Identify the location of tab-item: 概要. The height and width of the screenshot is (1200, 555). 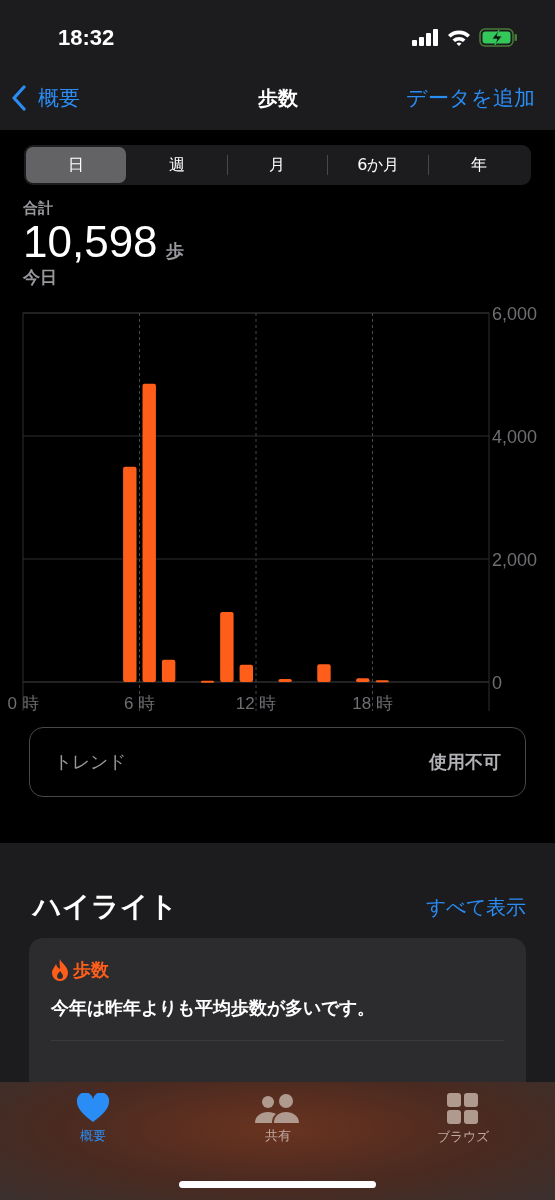
(92, 1122).